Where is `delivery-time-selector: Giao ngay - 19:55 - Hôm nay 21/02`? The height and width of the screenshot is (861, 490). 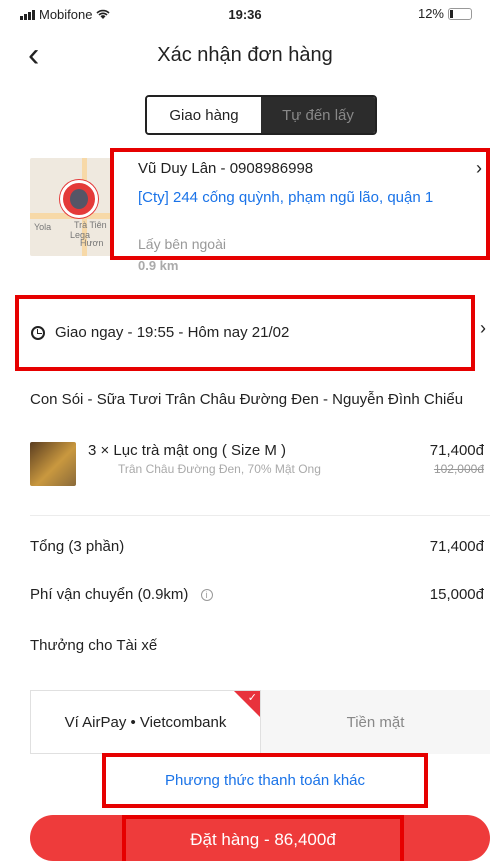 delivery-time-selector: Giao ngay - 19:55 - Hôm nay 21/02 is located at coordinates (245, 333).